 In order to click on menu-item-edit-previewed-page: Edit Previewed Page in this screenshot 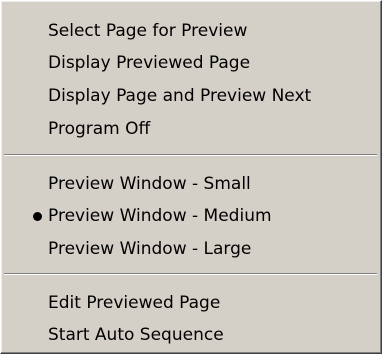, I will do `click(190, 303)`.